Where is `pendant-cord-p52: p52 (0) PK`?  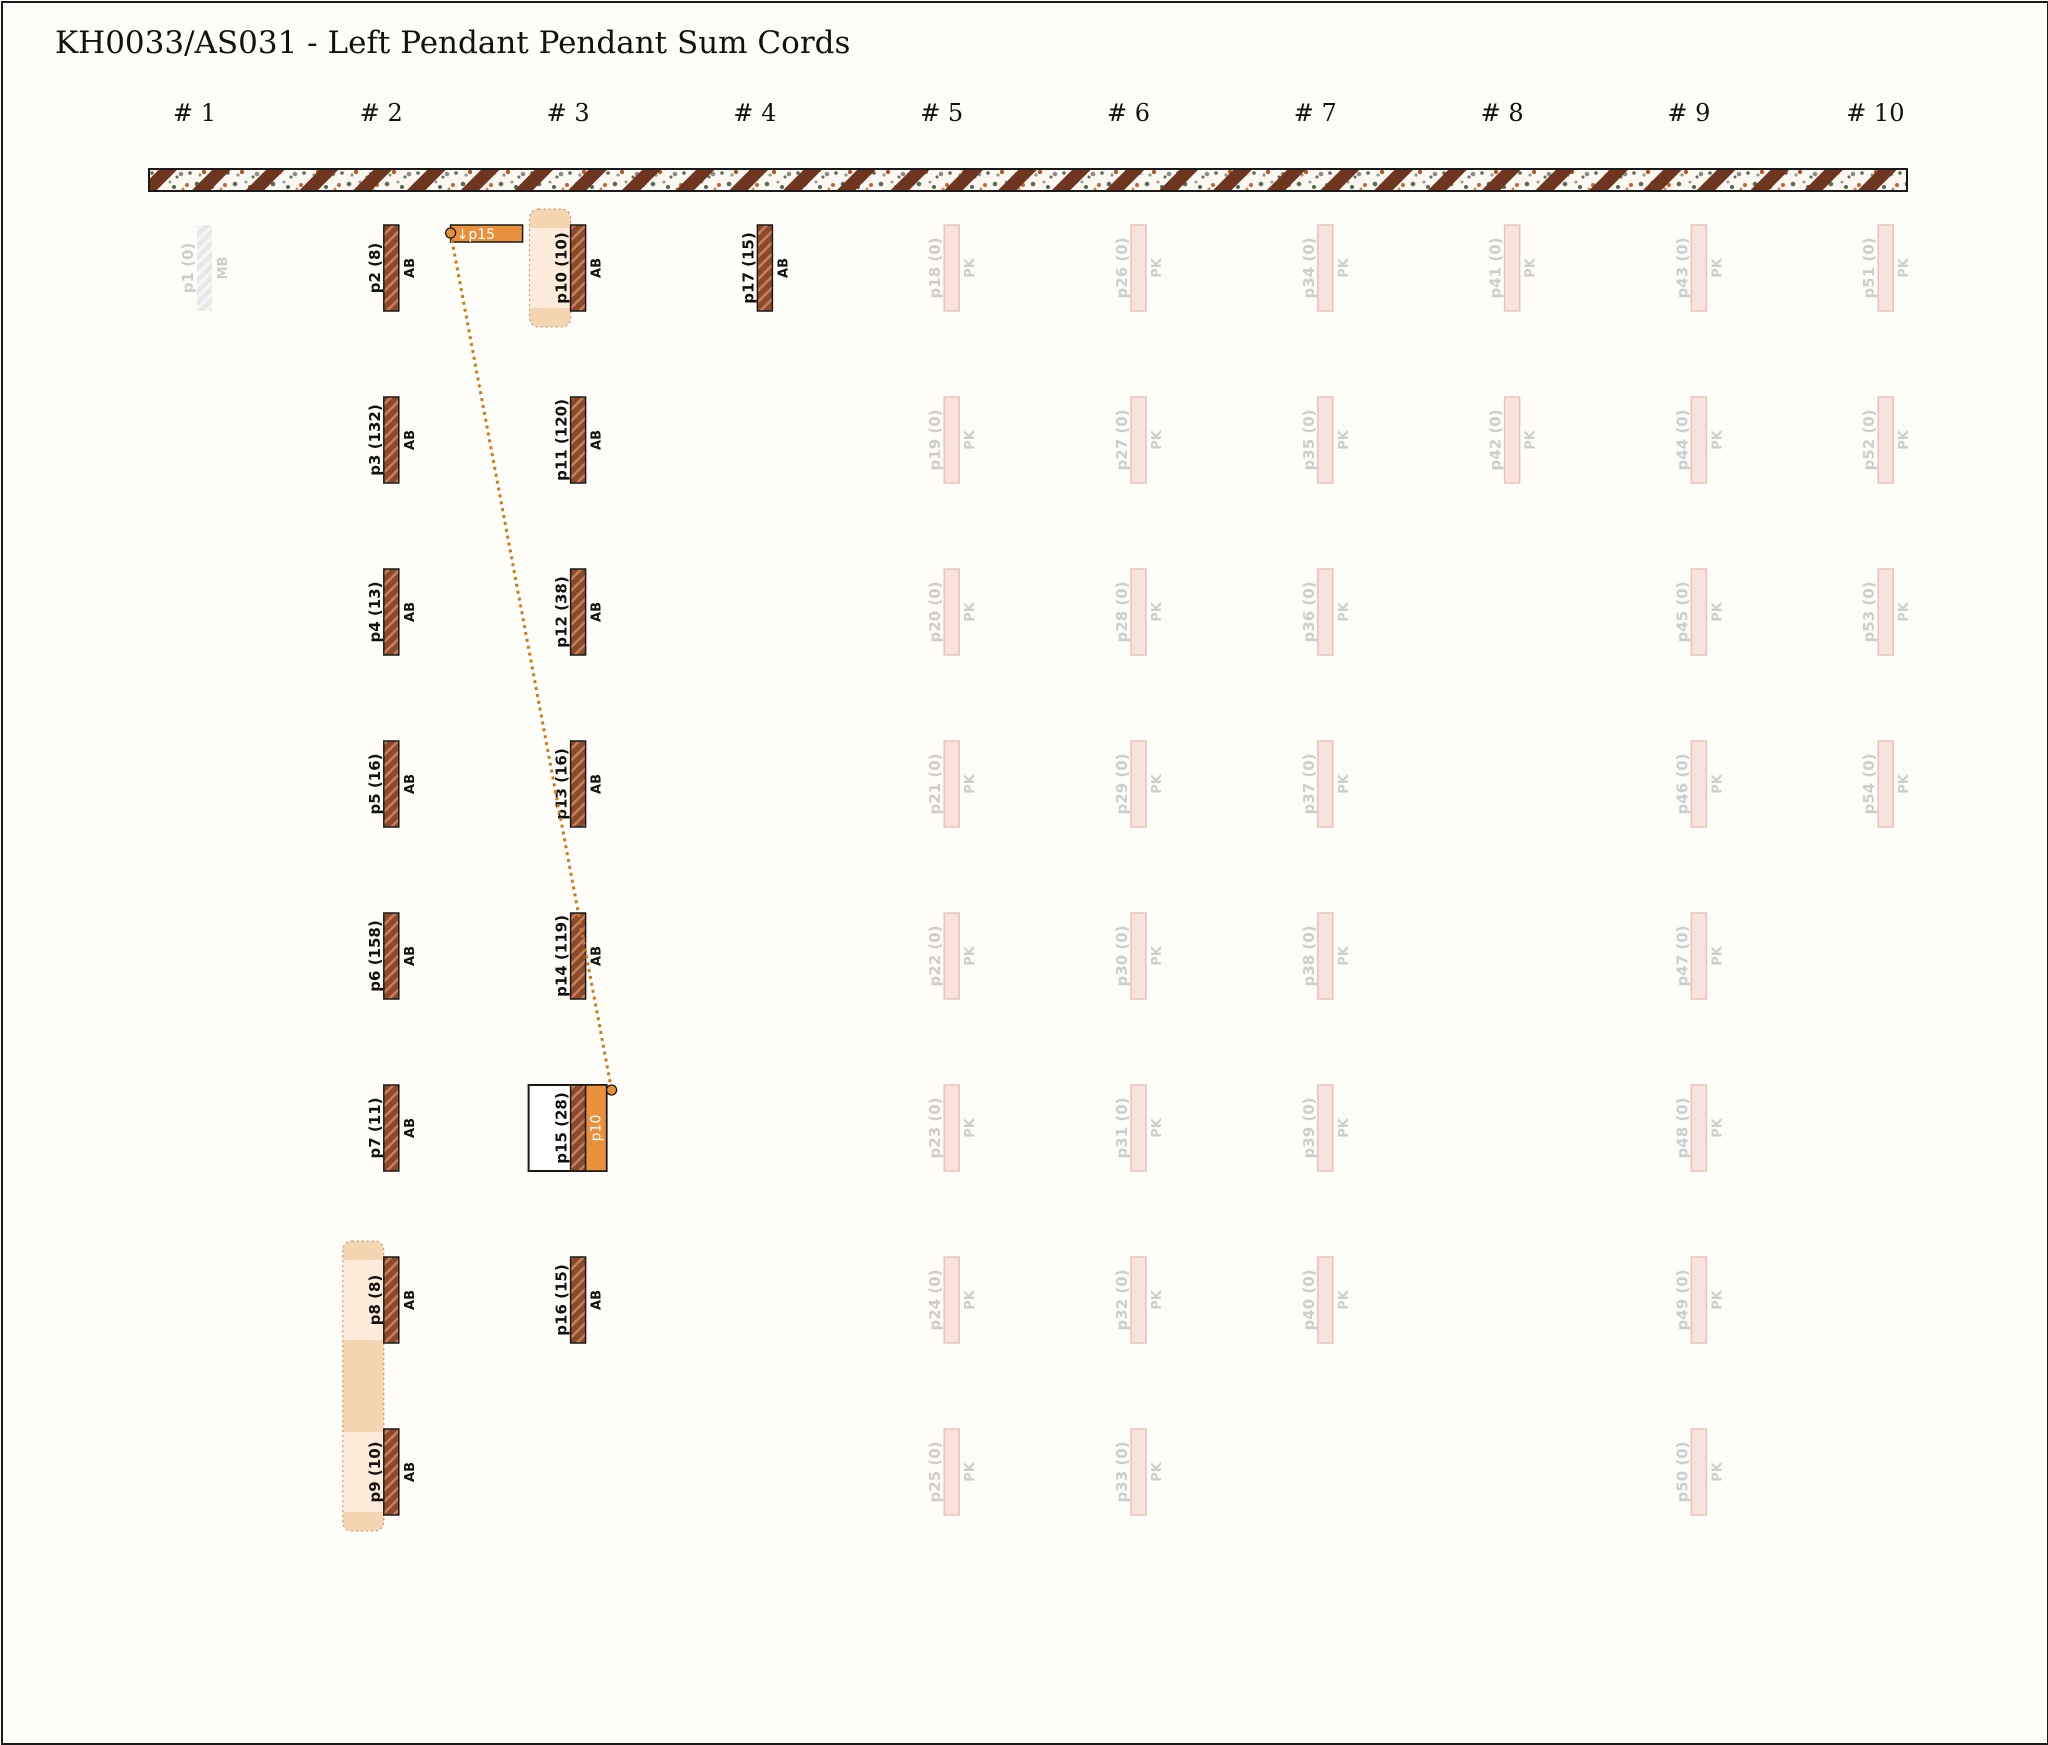
pendant-cord-p52: p52 (0) PK is located at coordinates (1886, 440).